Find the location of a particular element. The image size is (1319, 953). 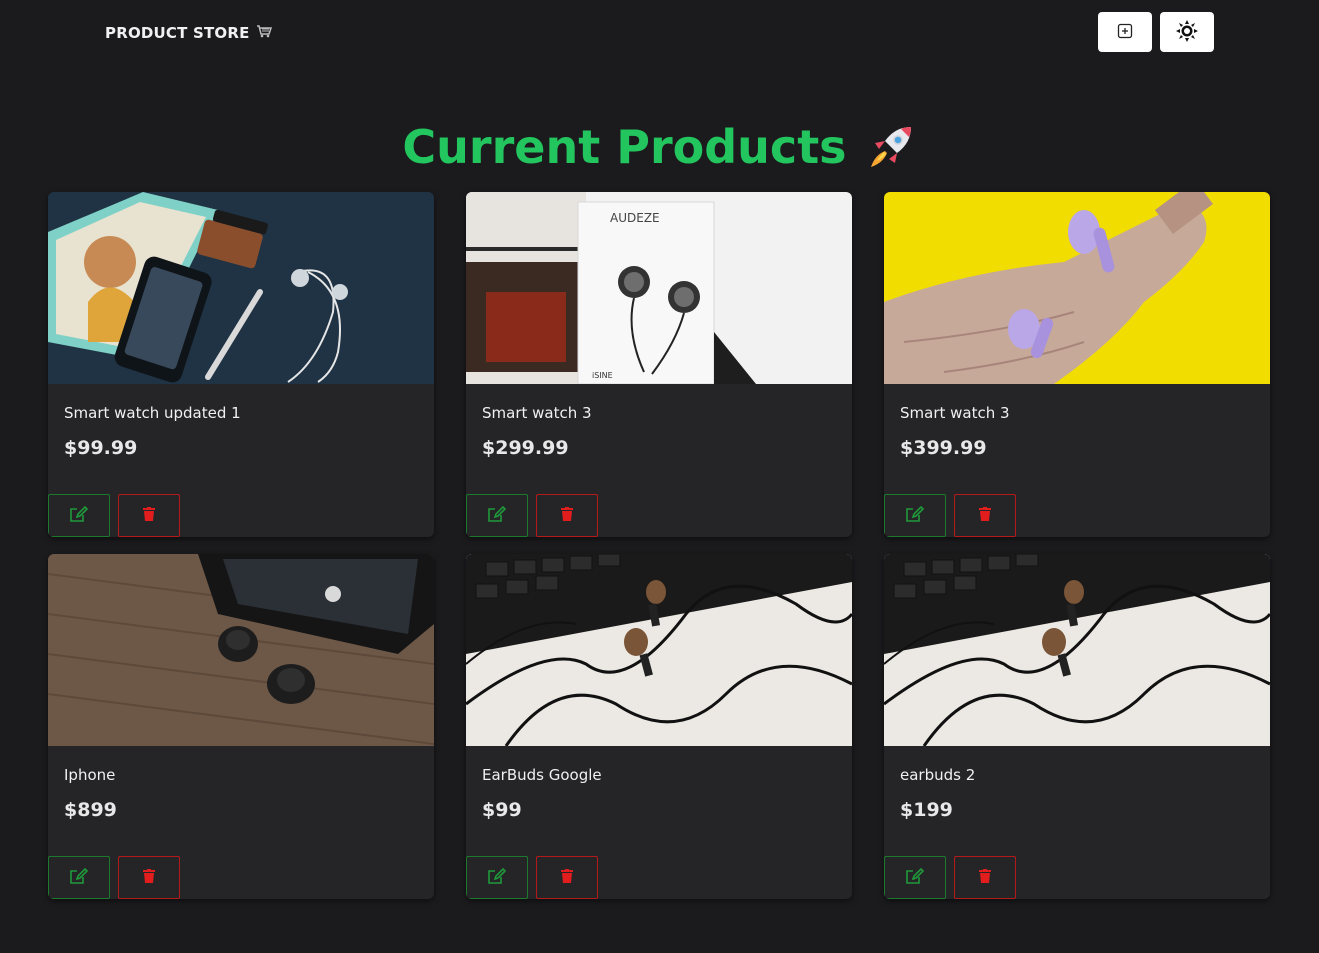

product-card: Smart watch 3 $399.99 is located at coordinates (1077, 364).